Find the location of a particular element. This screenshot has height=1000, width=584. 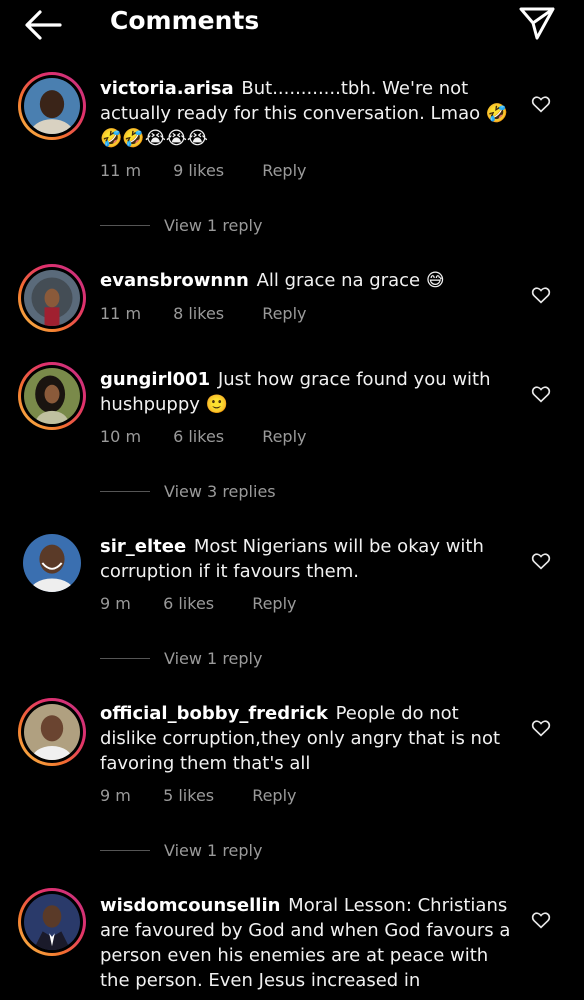

comment-username: official_bobby_fredrick is located at coordinates (214, 713).